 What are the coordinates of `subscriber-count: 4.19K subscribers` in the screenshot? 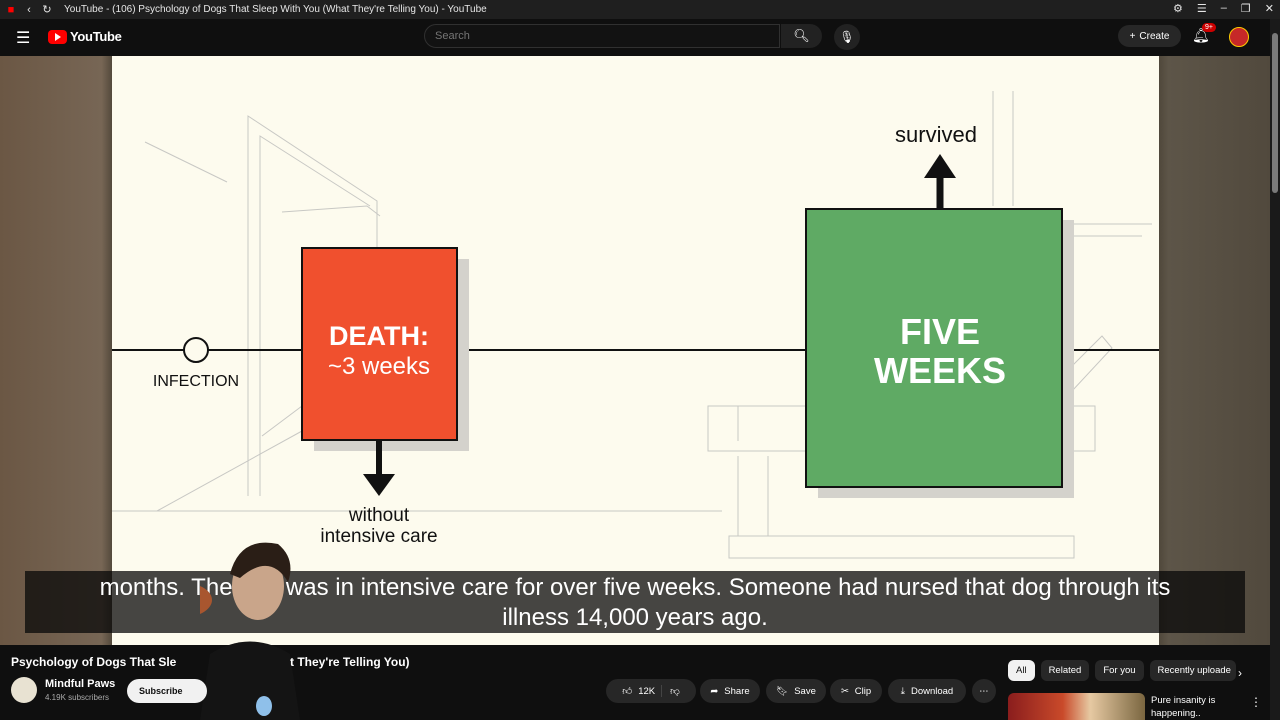 It's located at (77, 697).